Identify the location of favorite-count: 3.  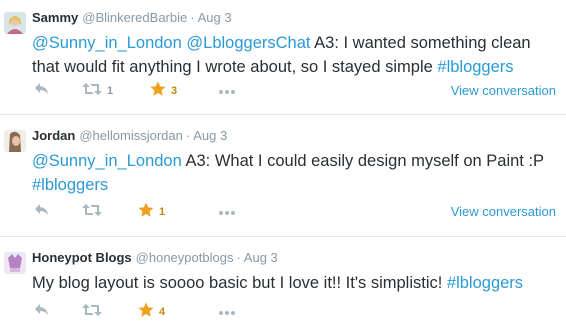
(174, 91).